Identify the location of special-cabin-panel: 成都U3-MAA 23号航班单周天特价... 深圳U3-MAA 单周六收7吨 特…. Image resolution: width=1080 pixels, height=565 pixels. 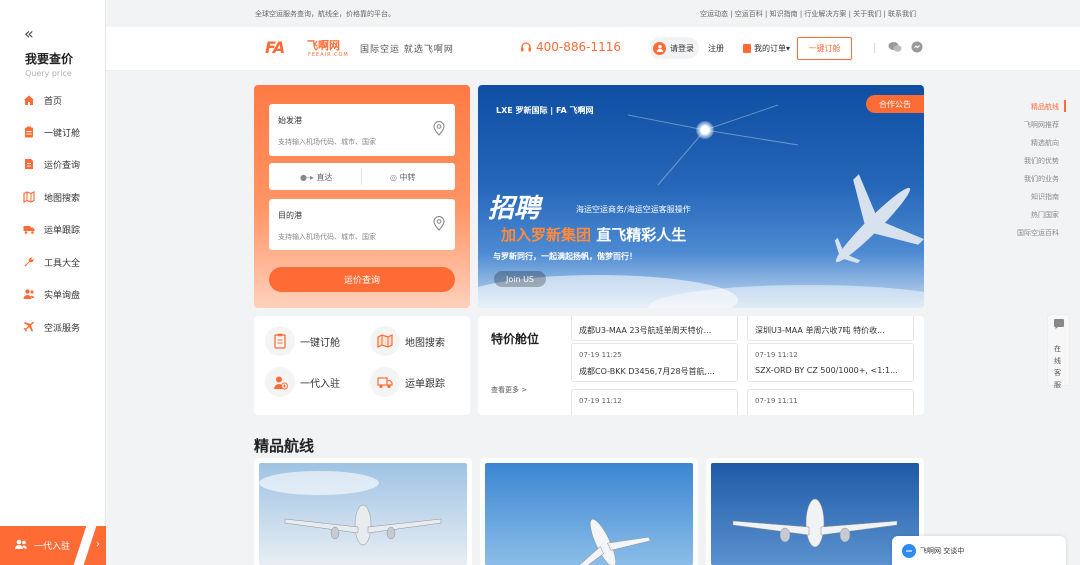
(701, 365).